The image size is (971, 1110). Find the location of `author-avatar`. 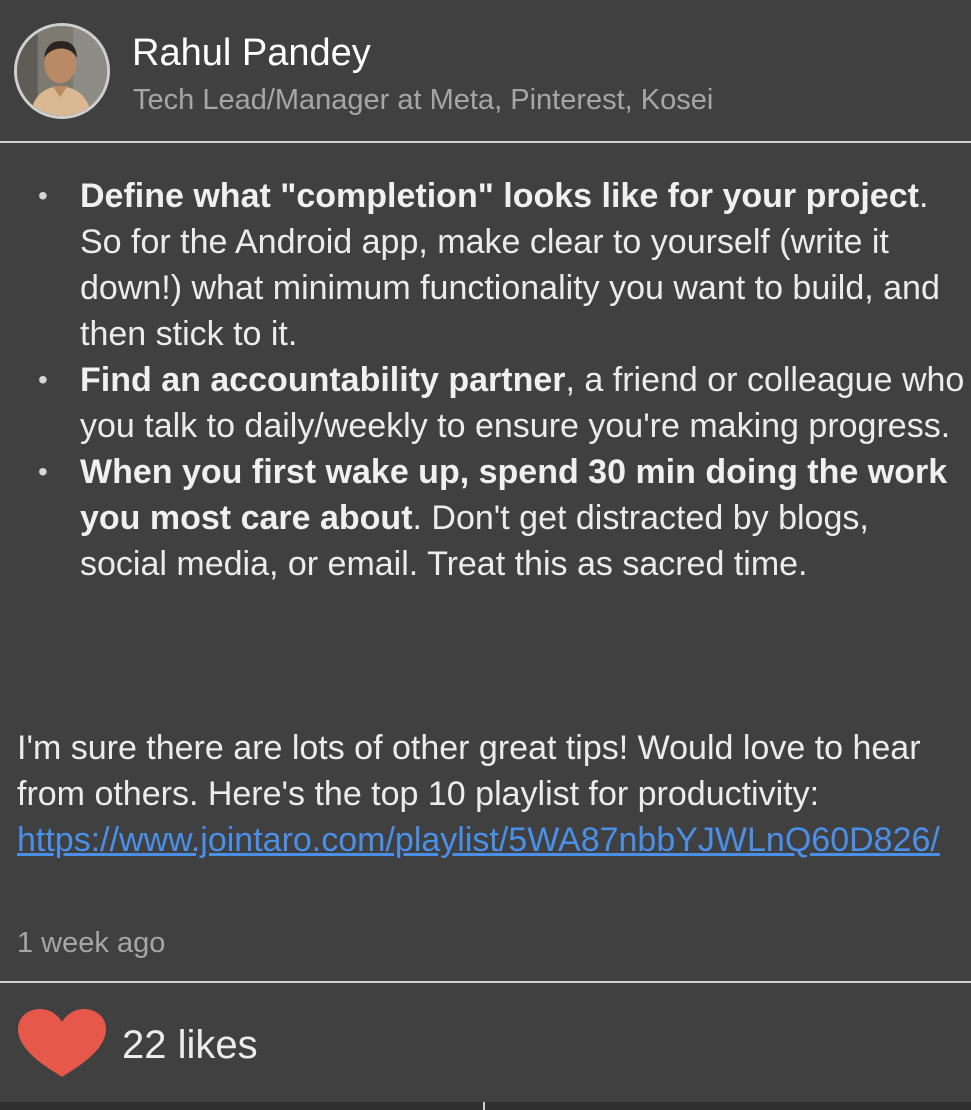

author-avatar is located at coordinates (62, 71).